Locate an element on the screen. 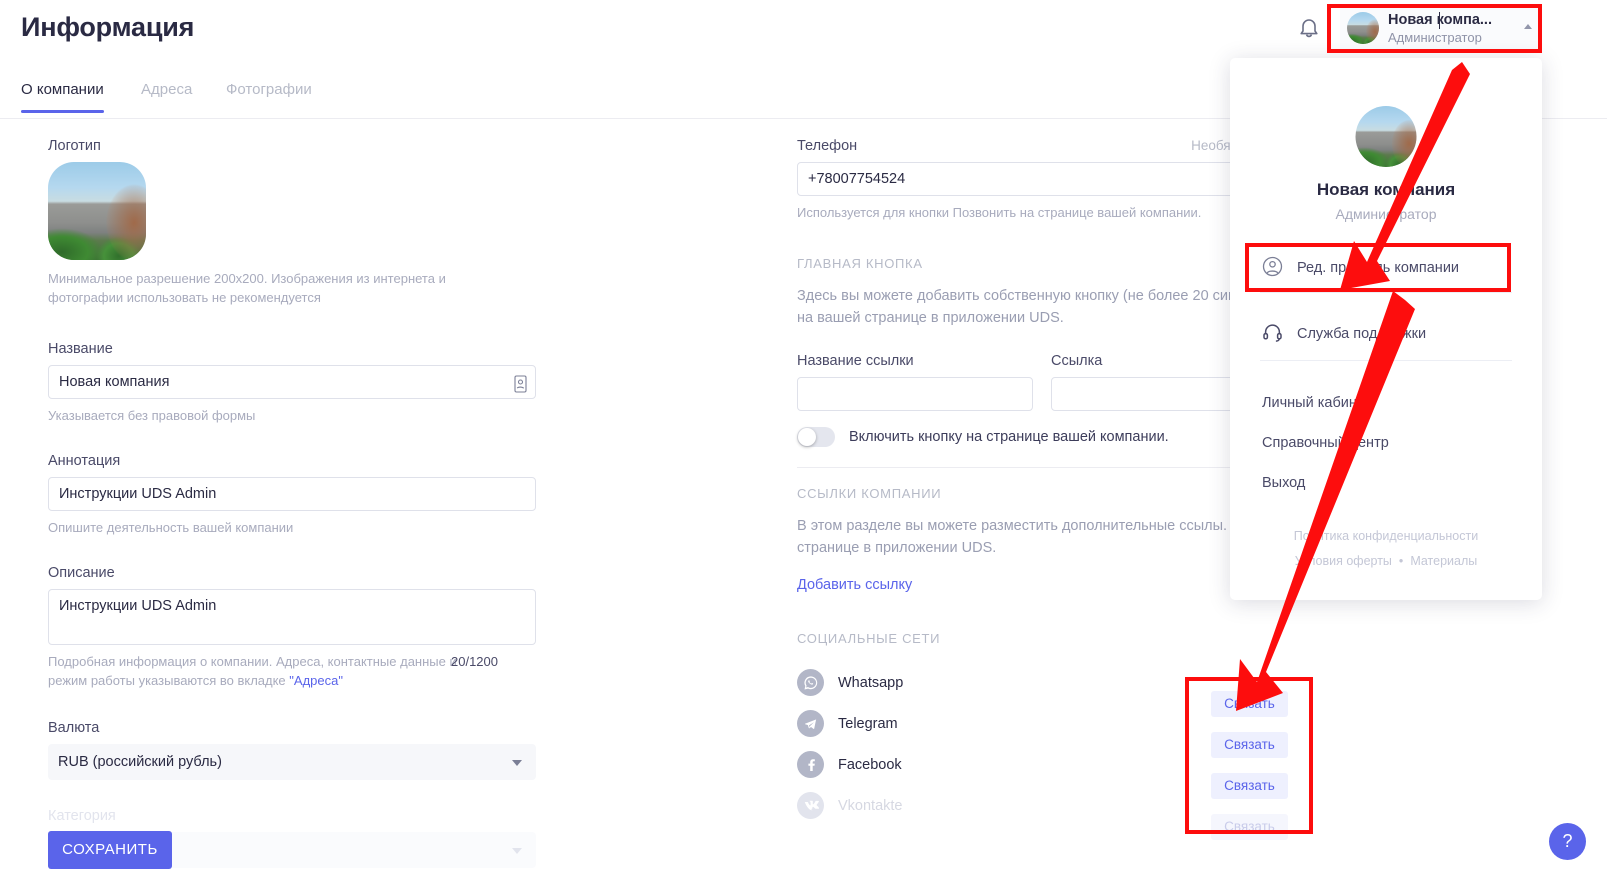  social-name-telegram: Telegram is located at coordinates (868, 723).